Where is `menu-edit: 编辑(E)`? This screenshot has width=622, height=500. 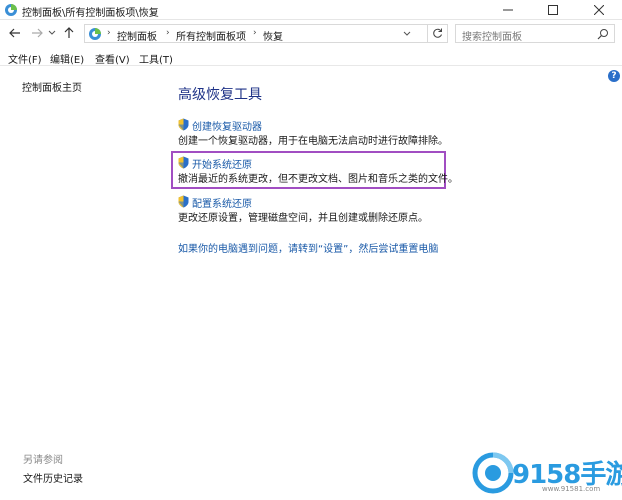
menu-edit: 编辑(E) is located at coordinates (67, 58).